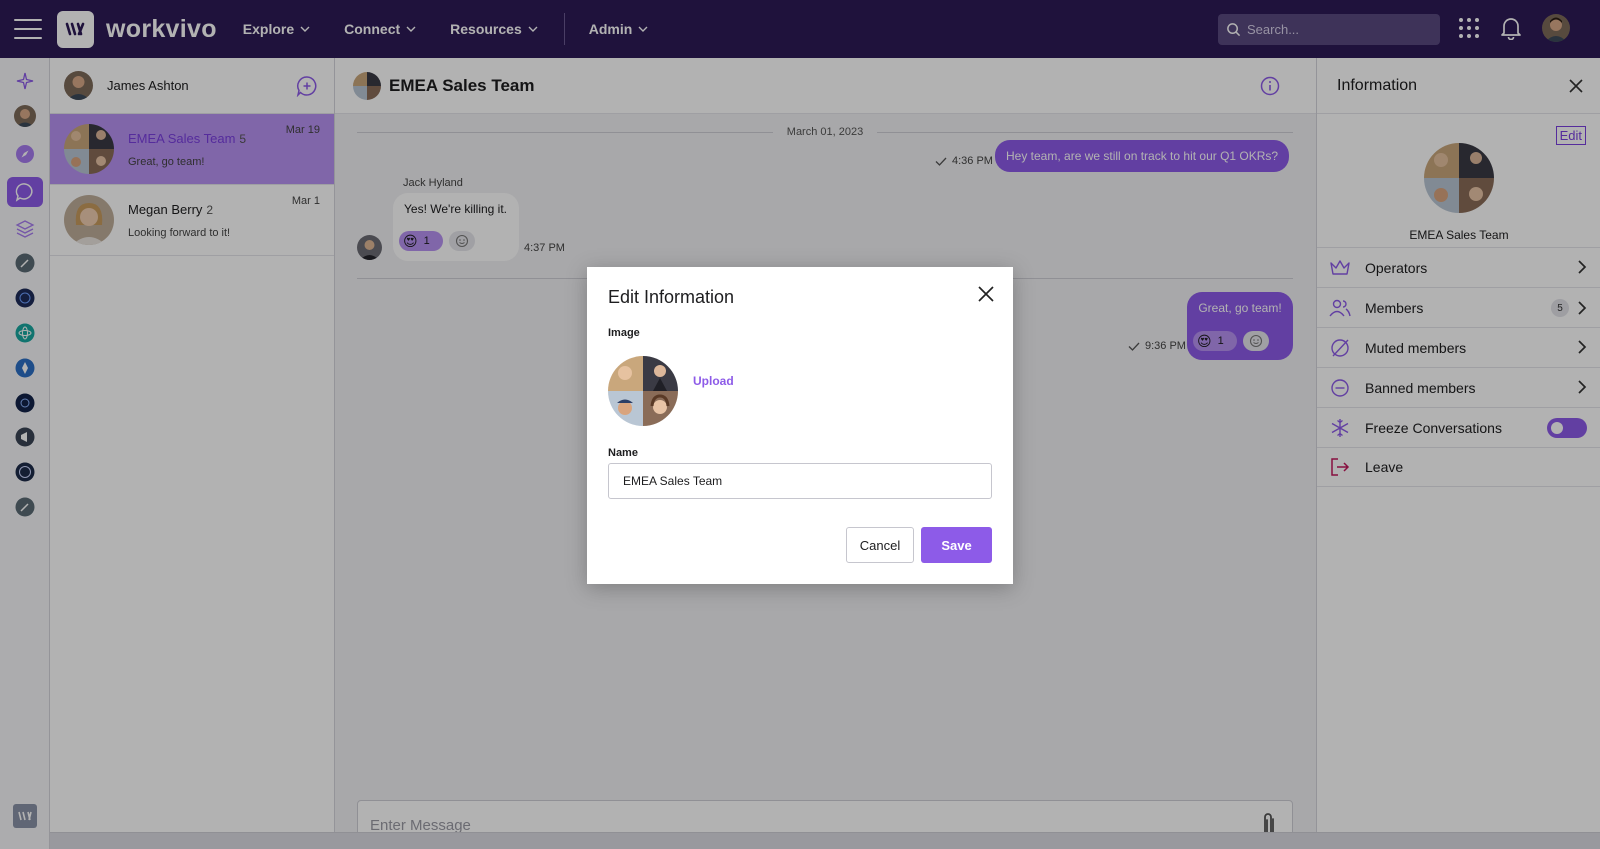  What do you see at coordinates (880, 545) in the screenshot?
I see `cancel-button: Cancel` at bounding box center [880, 545].